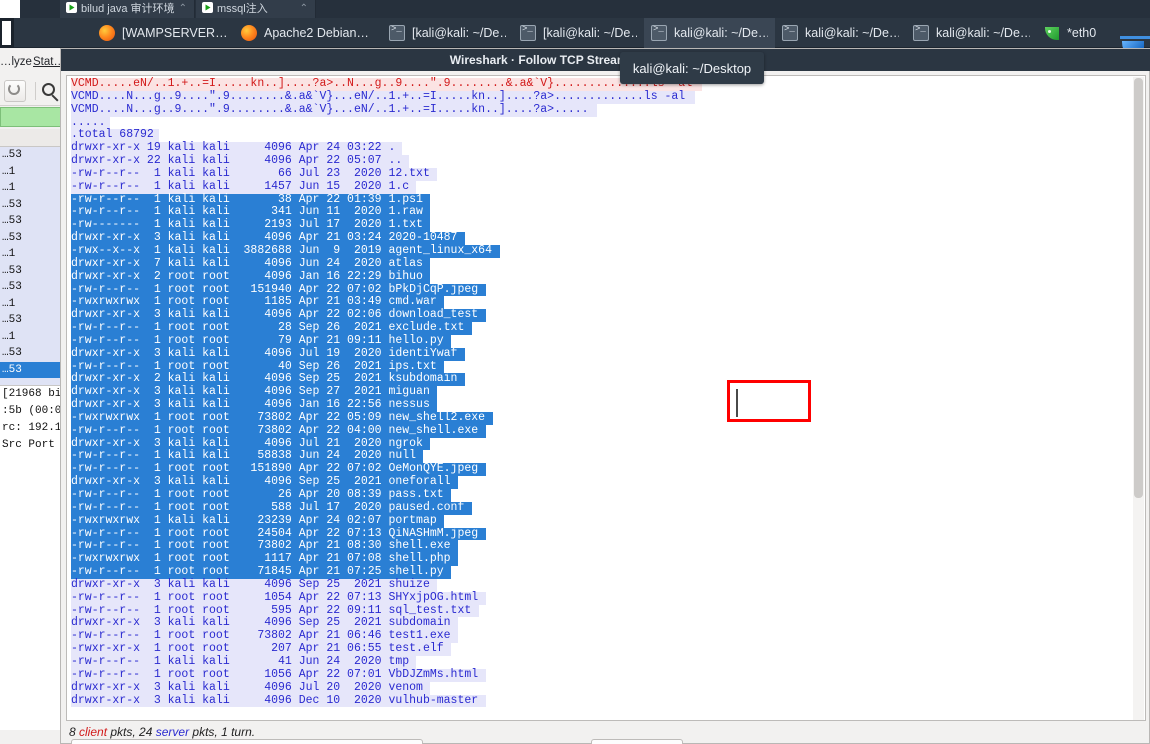 This screenshot has width=1150, height=744. Describe the element at coordinates (71, 7) in the screenshot. I see `play-icon` at that location.